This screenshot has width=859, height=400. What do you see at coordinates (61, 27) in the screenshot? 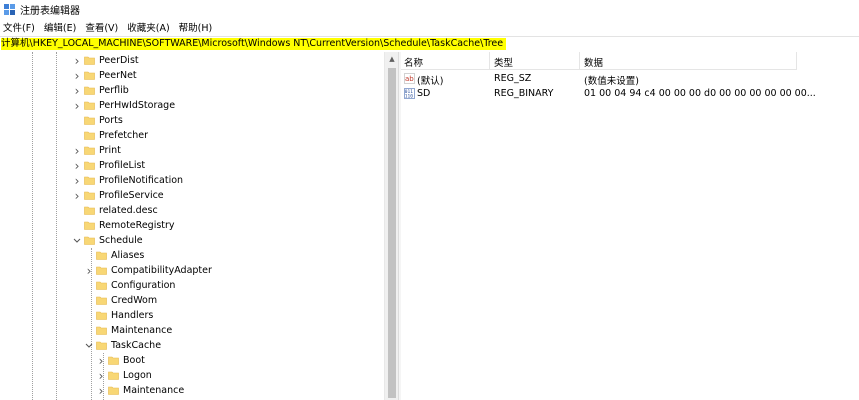
I see `menu-edit: 编辑(E)` at bounding box center [61, 27].